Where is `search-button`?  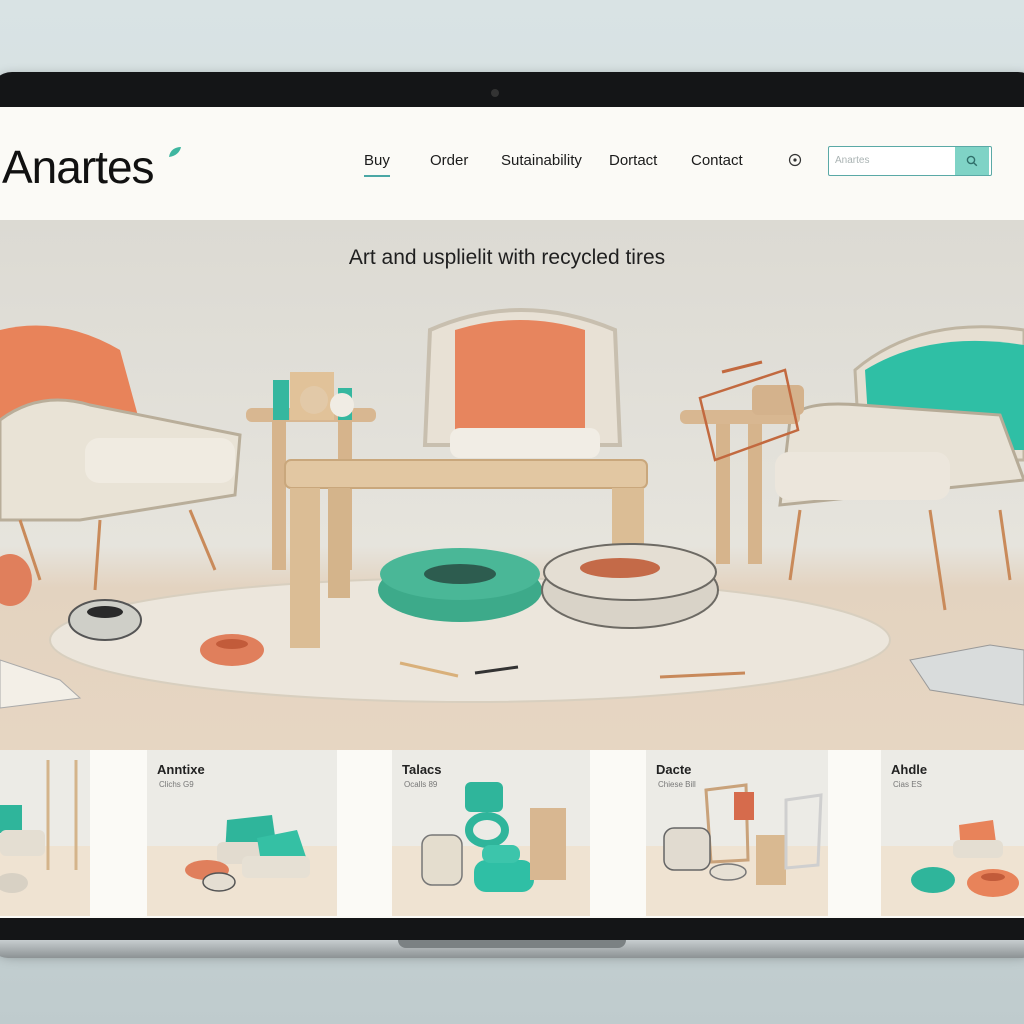 search-button is located at coordinates (972, 161).